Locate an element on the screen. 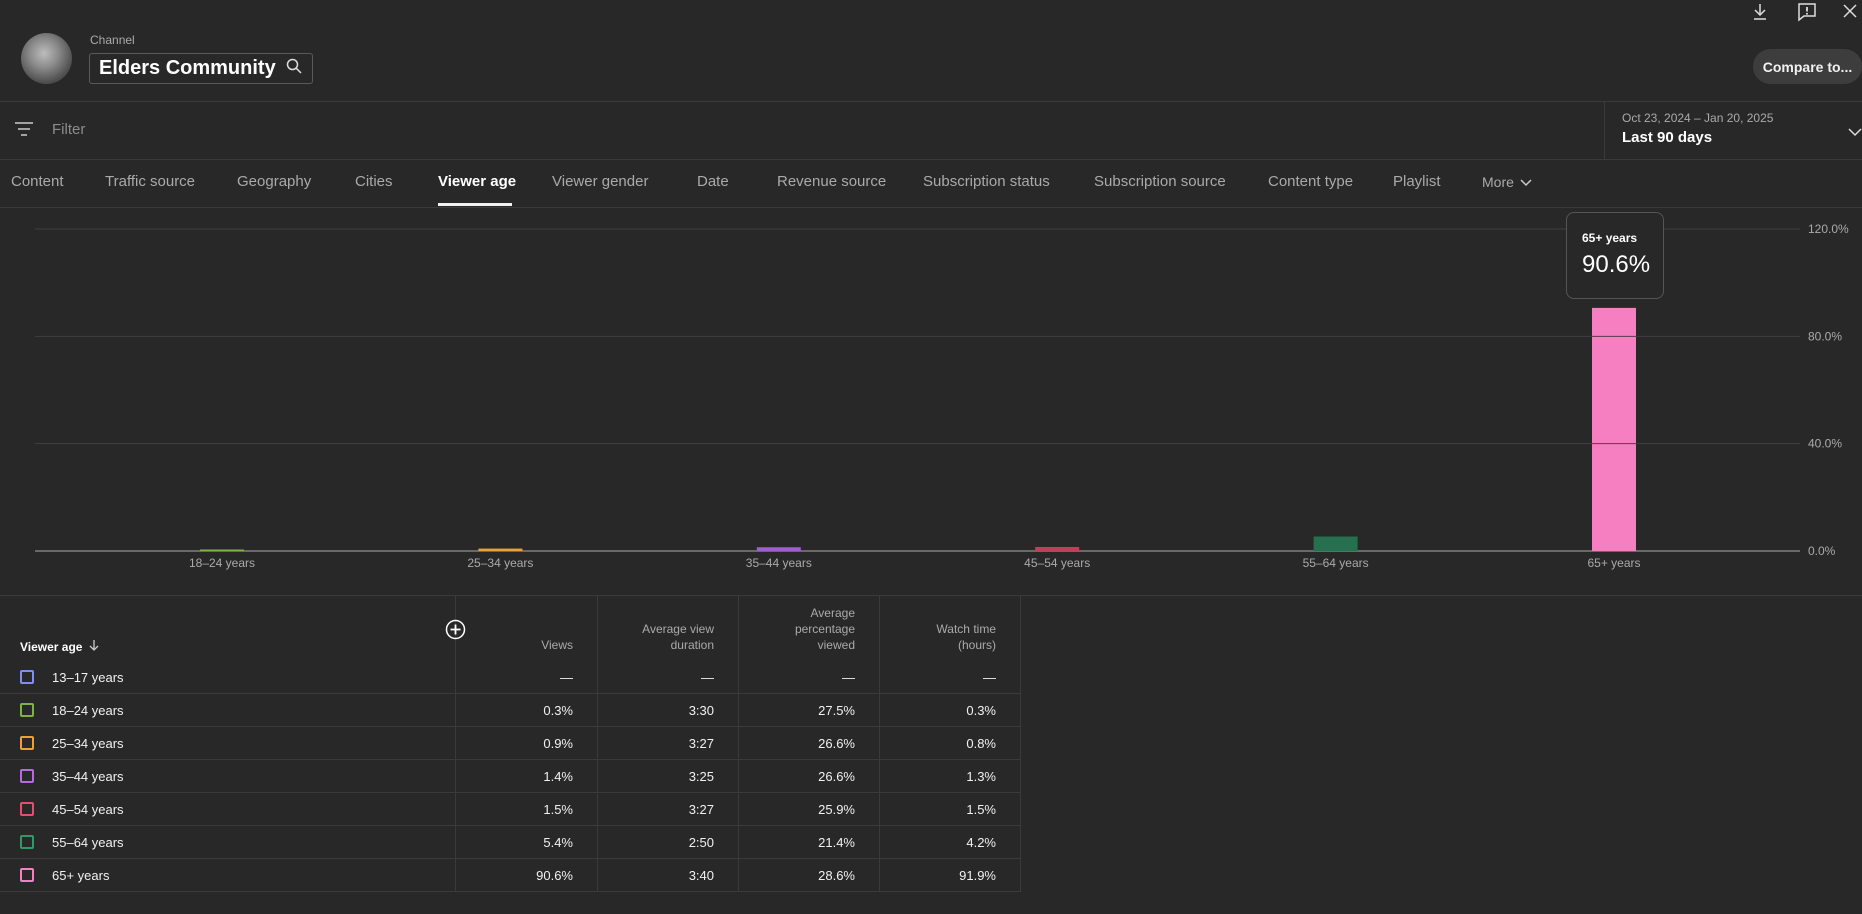 This screenshot has height=914, width=1862. row-label: 25–34 years is located at coordinates (88, 743).